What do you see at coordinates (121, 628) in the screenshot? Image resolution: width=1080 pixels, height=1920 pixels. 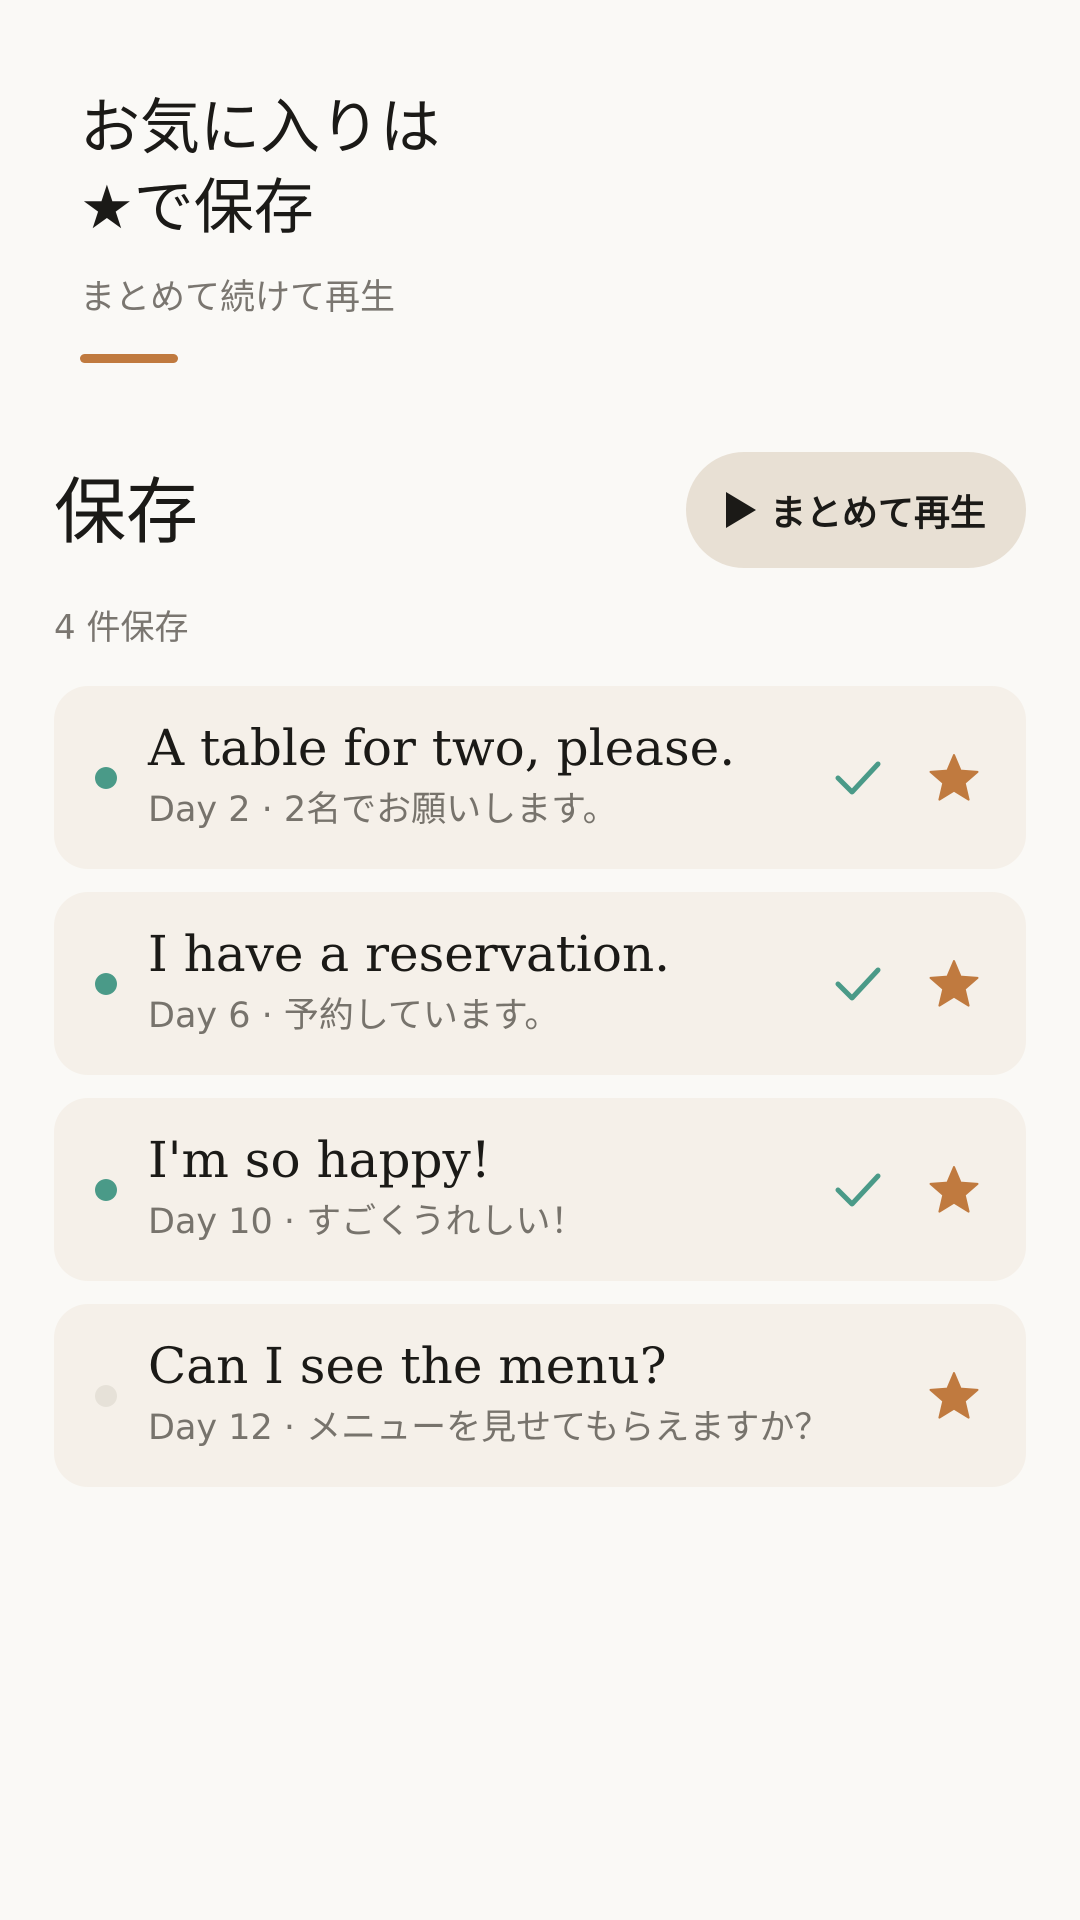 I see `saved-count: 4 件保存` at bounding box center [121, 628].